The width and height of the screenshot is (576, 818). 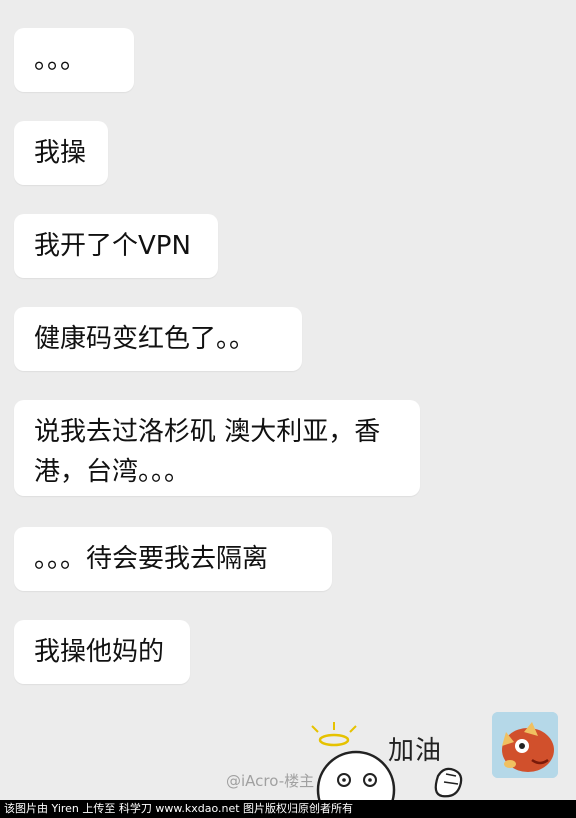 What do you see at coordinates (270, 781) in the screenshot?
I see `watermark: @iAcro-楼主` at bounding box center [270, 781].